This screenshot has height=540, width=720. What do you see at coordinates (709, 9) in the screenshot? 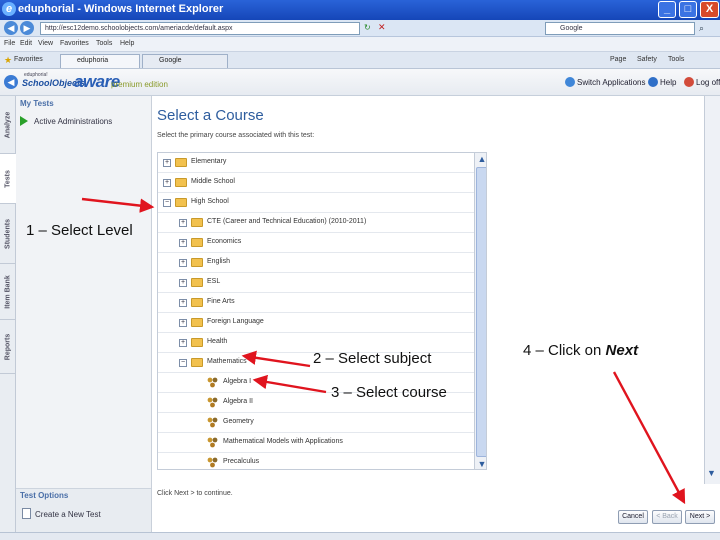
I see `close-button: X` at bounding box center [709, 9].